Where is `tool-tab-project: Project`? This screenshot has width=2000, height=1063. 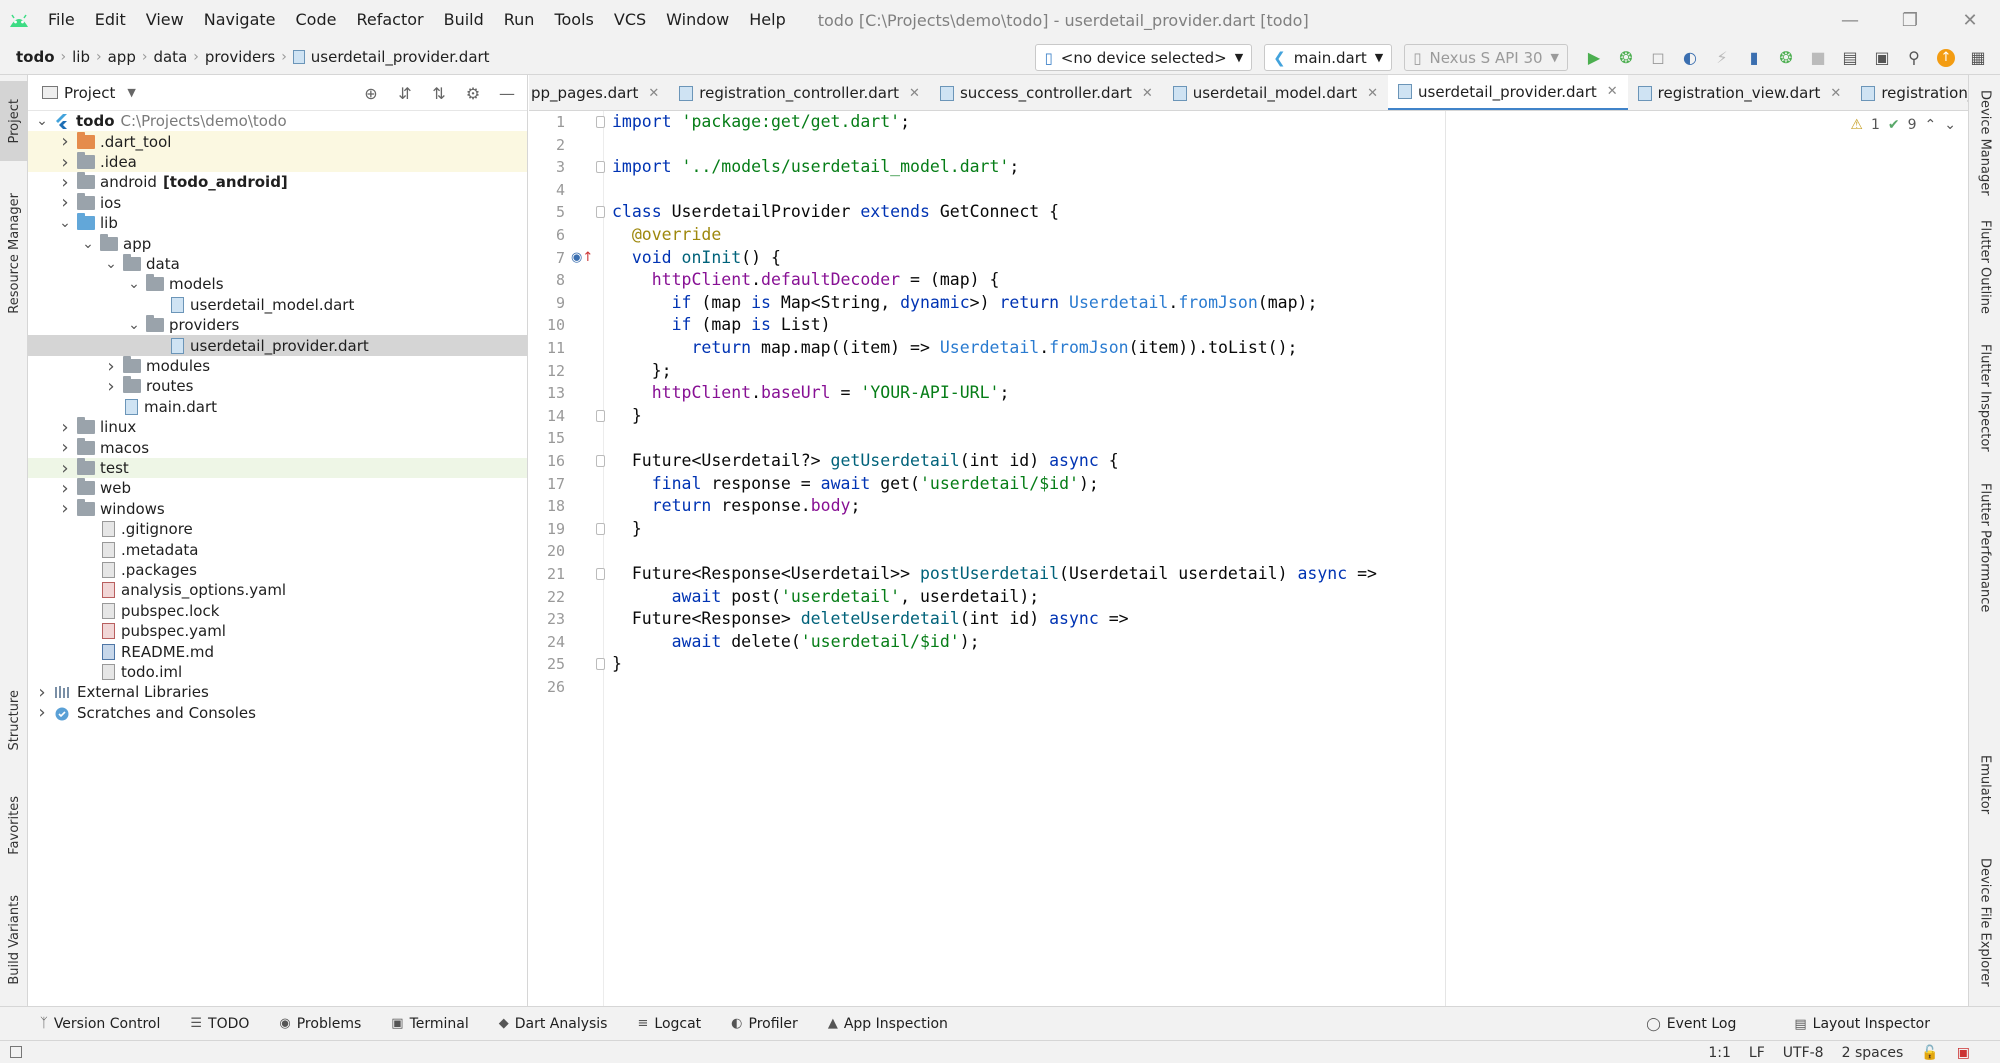
tool-tab-project: Project is located at coordinates (14, 121).